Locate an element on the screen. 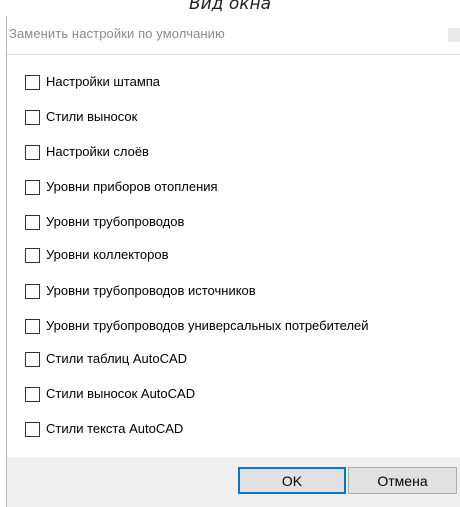 The width and height of the screenshot is (460, 507). option-stamp-settings: Настройки штампа is located at coordinates (92, 82).